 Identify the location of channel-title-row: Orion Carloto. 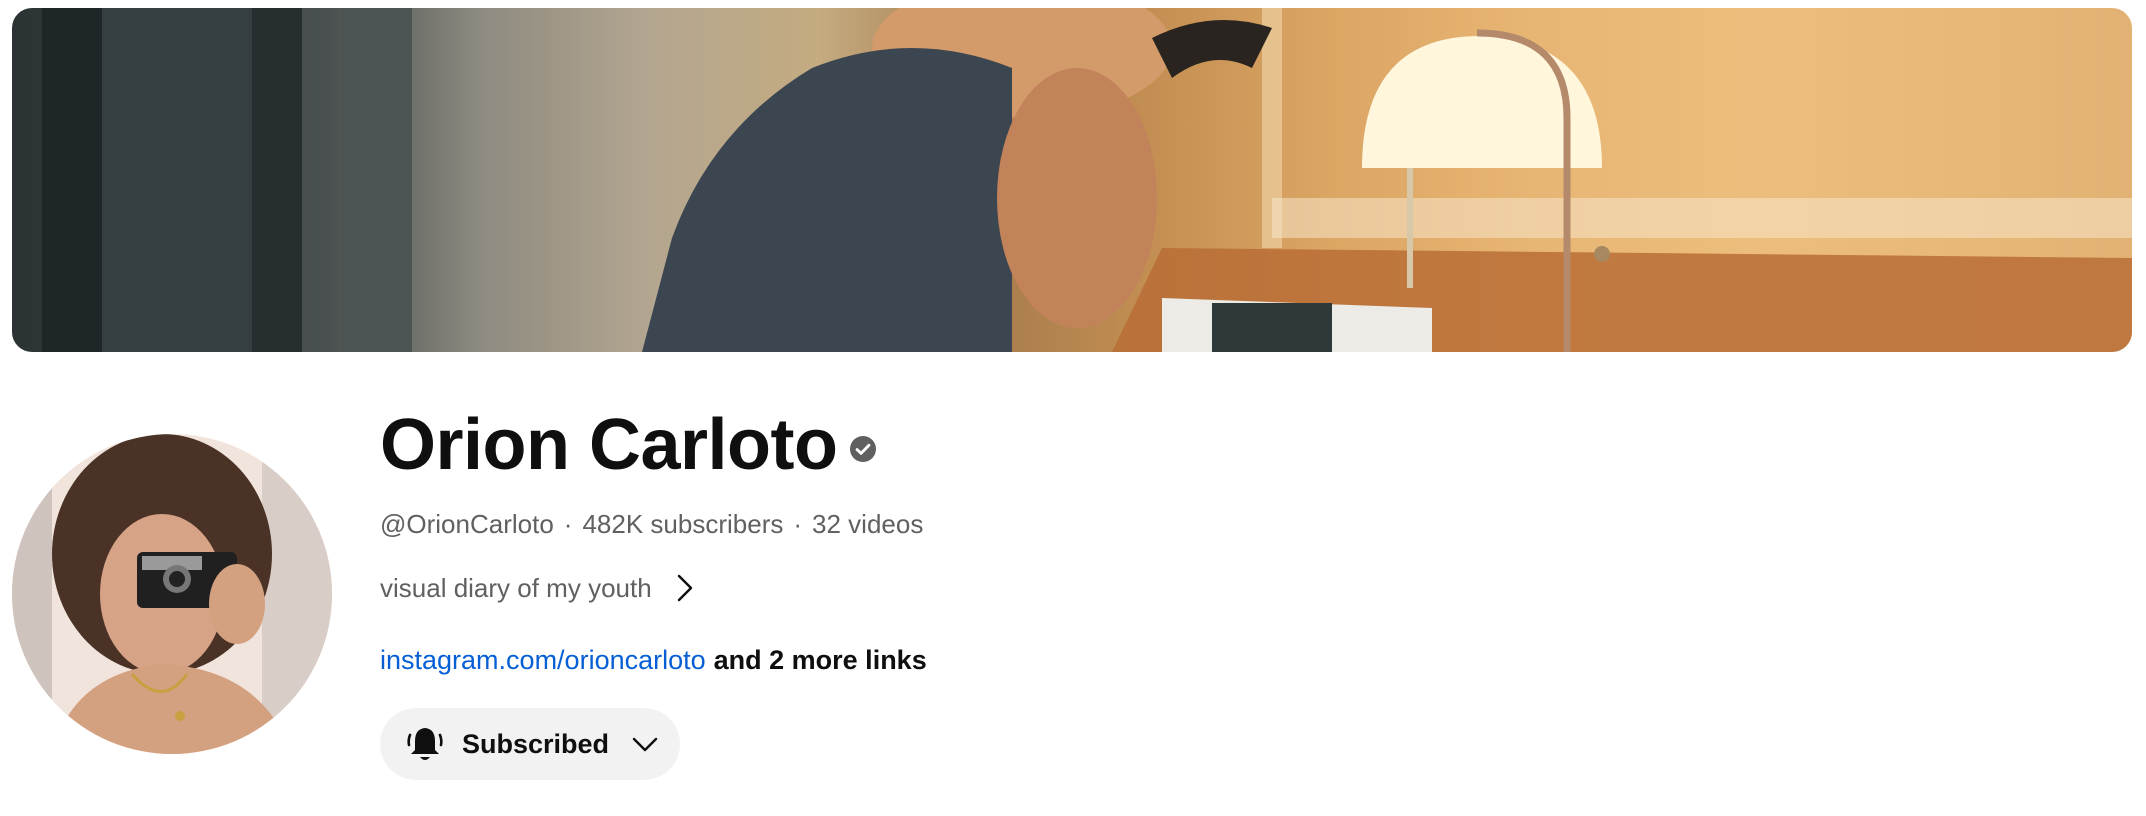
(628, 445).